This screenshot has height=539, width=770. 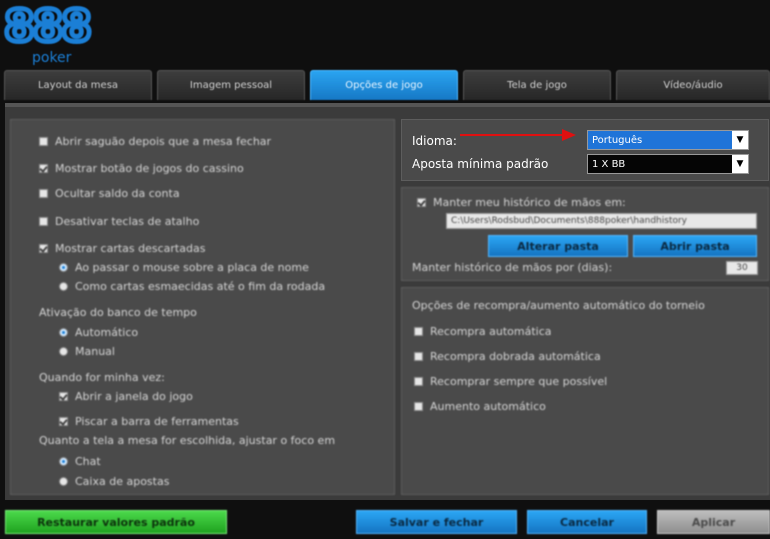 I want to click on option-open-lobby: Abrir saguão depois que a mesa fechar, so click(x=155, y=141).